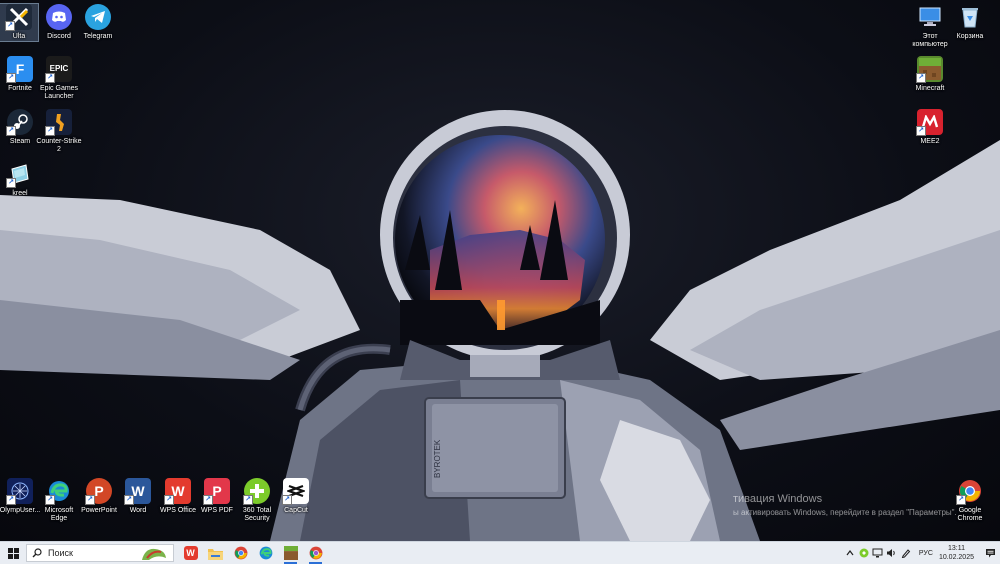  I want to click on mee2-icon: ↗, so click(929, 122).